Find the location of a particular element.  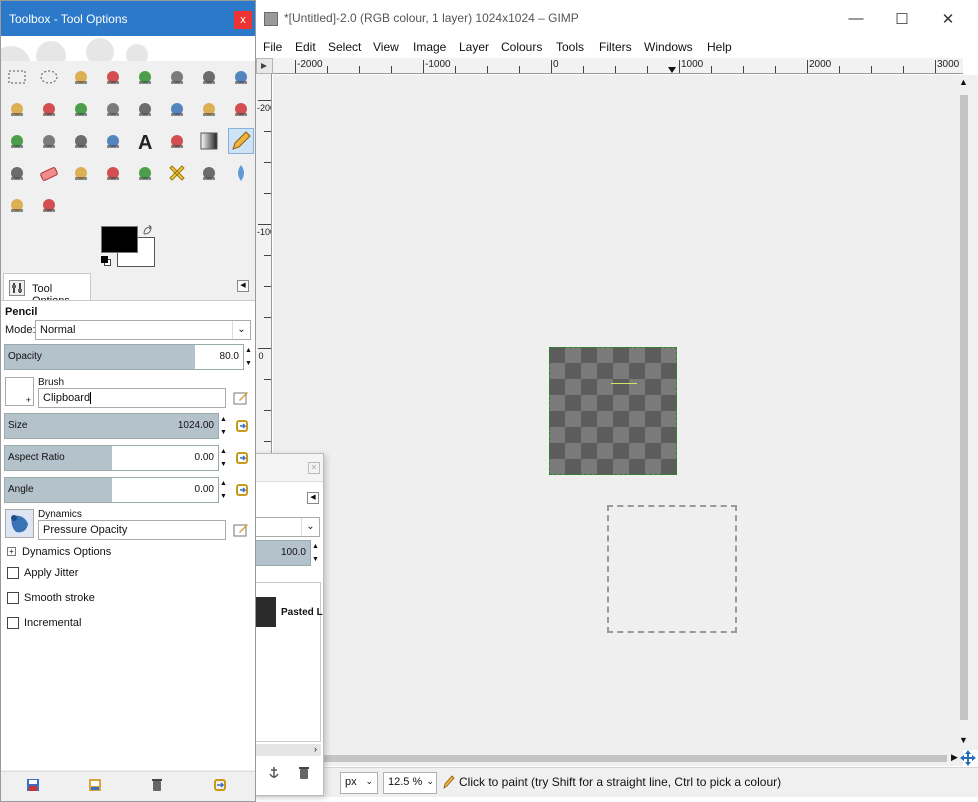

horizontal-scrollbar: ▶ is located at coordinates (618, 758).